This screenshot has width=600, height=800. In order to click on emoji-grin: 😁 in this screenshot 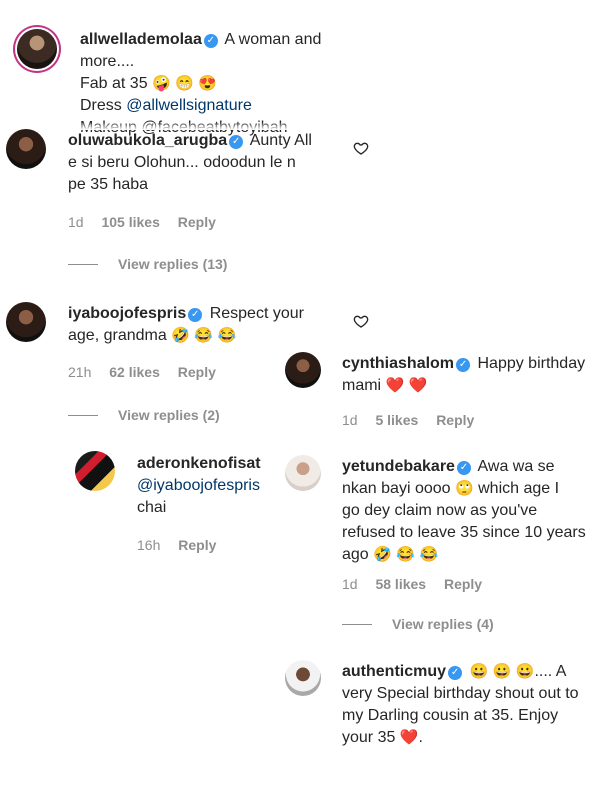, I will do `click(184, 83)`.